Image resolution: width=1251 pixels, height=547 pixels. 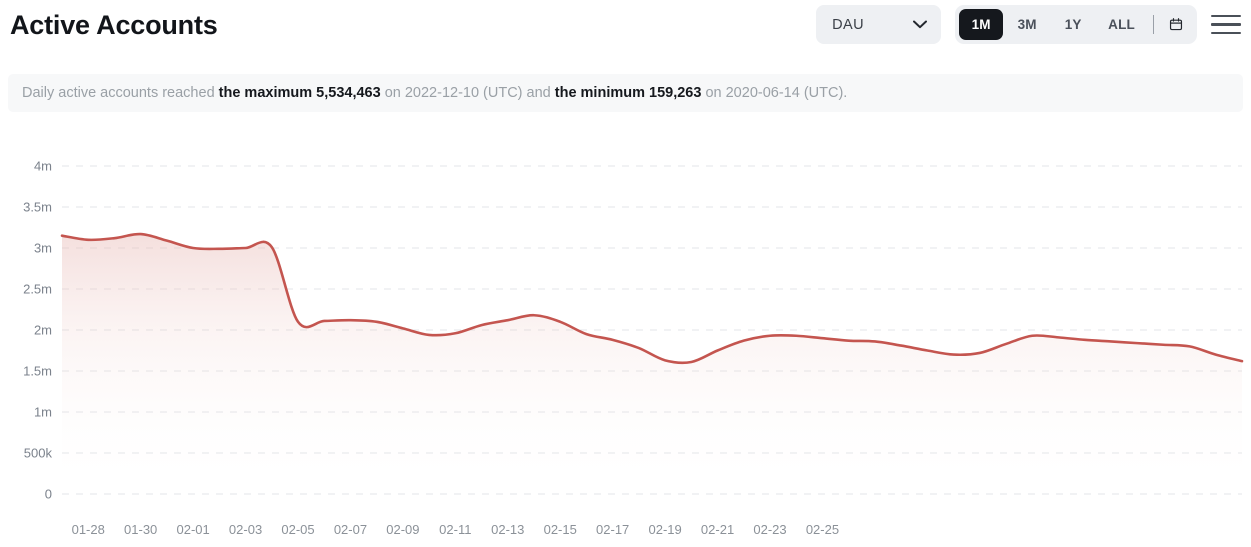 I want to click on x-axis-tick-label: 02-03, so click(x=245, y=529).